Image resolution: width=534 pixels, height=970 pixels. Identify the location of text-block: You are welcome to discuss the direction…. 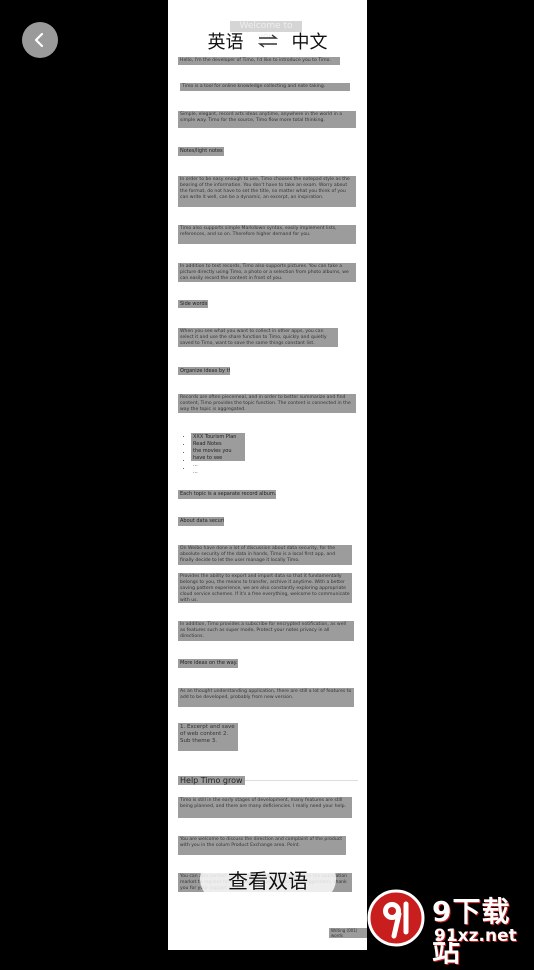
(262, 845).